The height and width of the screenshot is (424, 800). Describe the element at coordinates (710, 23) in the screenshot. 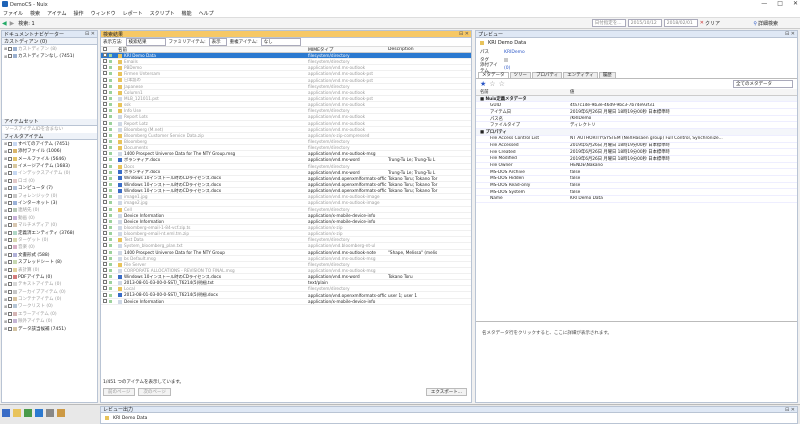

I see `clear-button: ✕ クリア` at that location.